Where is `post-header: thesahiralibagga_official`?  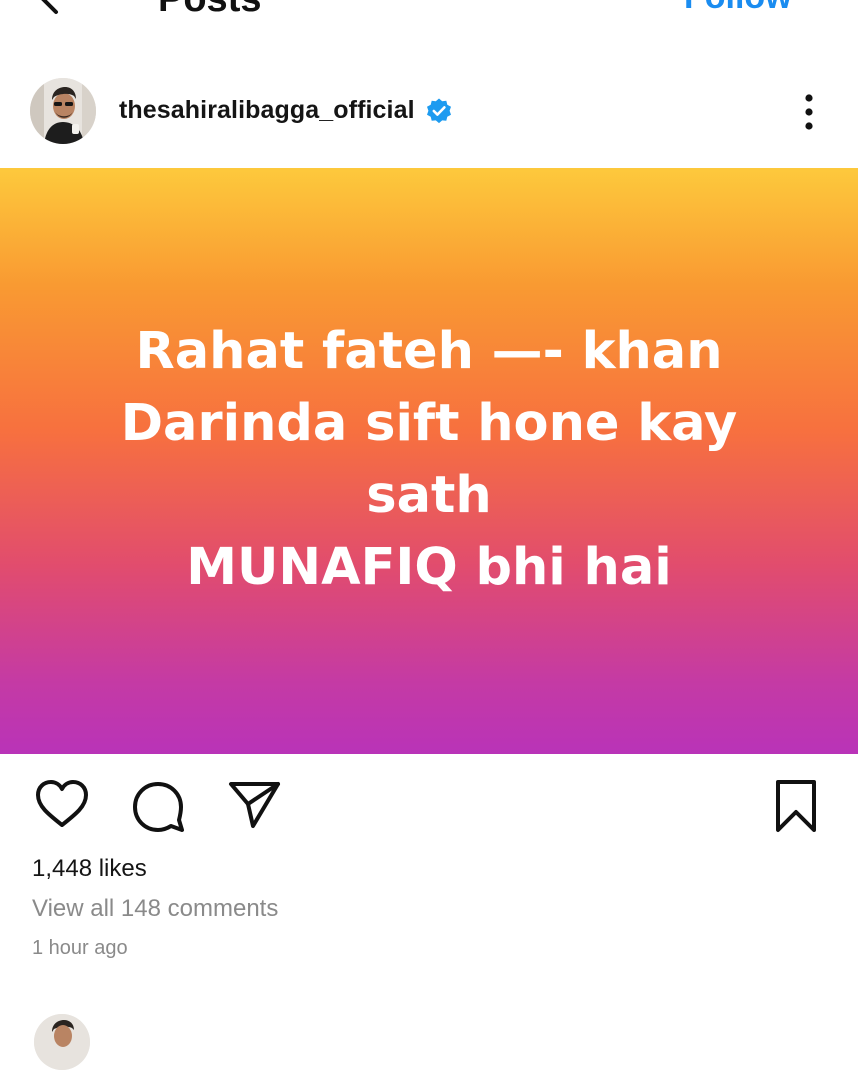
post-header: thesahiralibagga_official is located at coordinates (429, 112).